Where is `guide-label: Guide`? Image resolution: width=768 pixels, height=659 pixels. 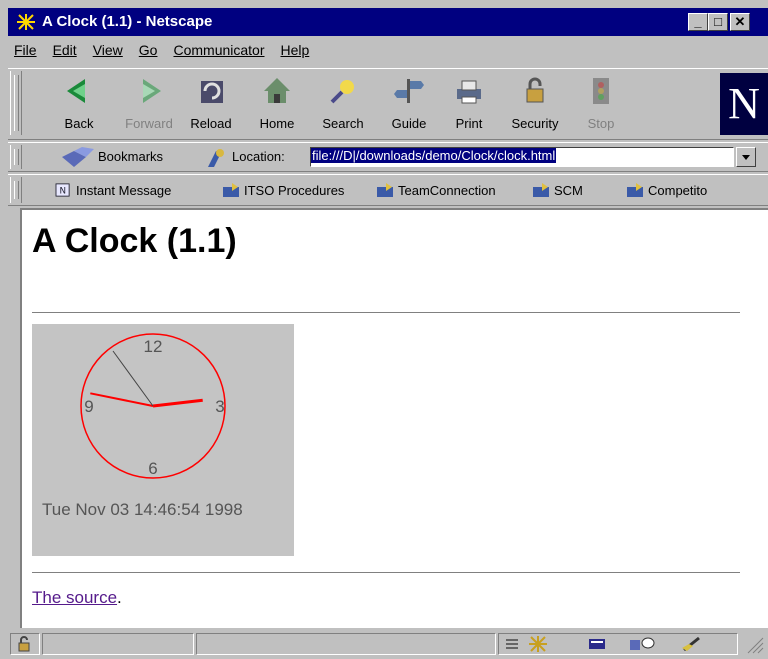
guide-label: Guide is located at coordinates (409, 123).